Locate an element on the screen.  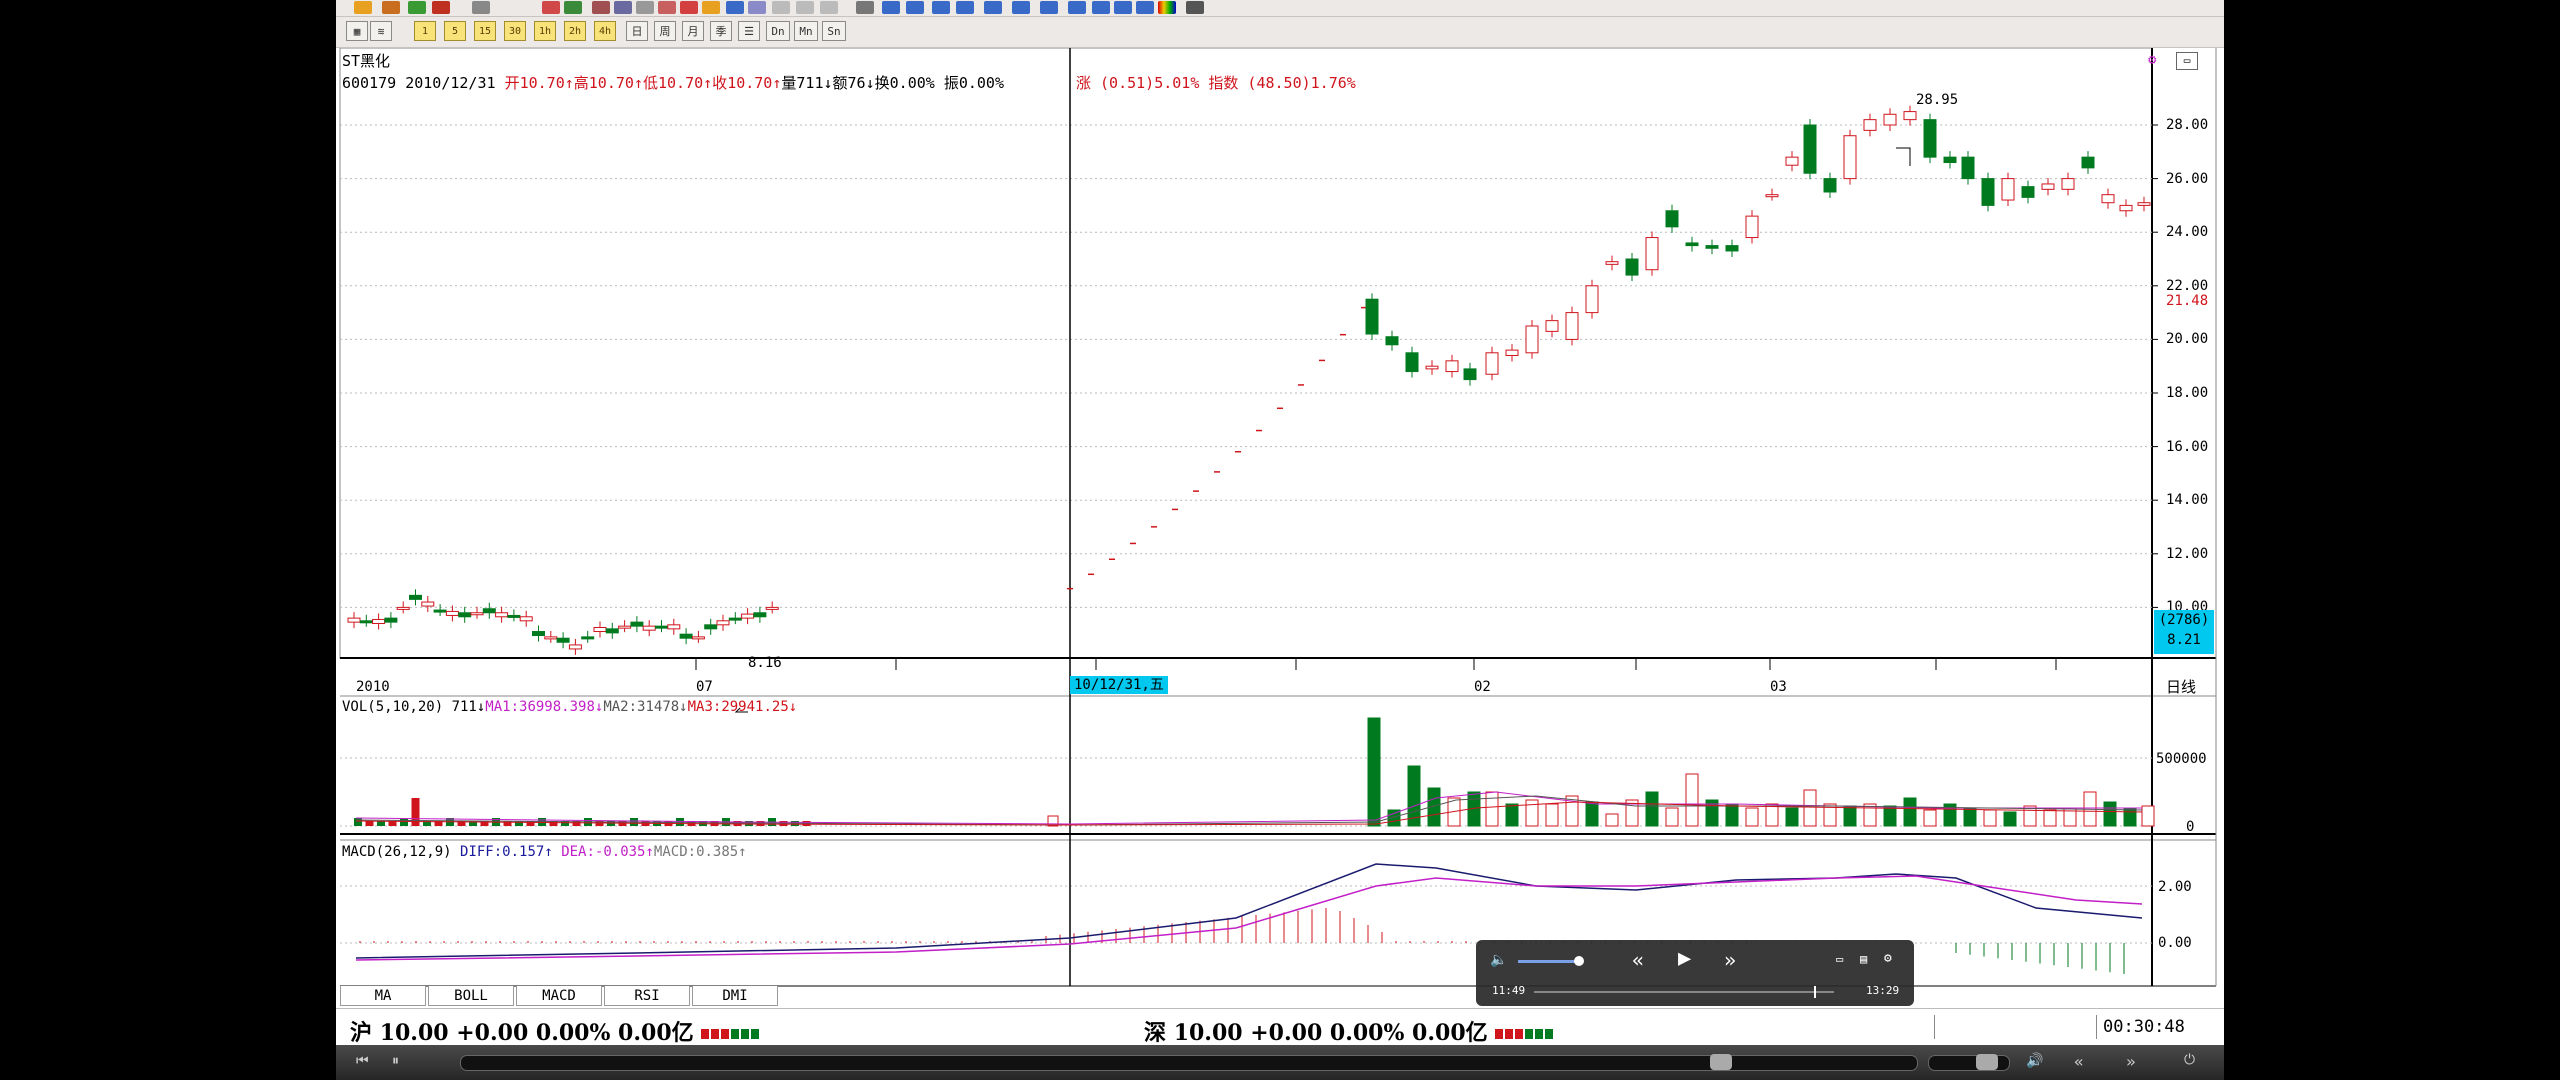
period-year-button: ☰ is located at coordinates (749, 31).